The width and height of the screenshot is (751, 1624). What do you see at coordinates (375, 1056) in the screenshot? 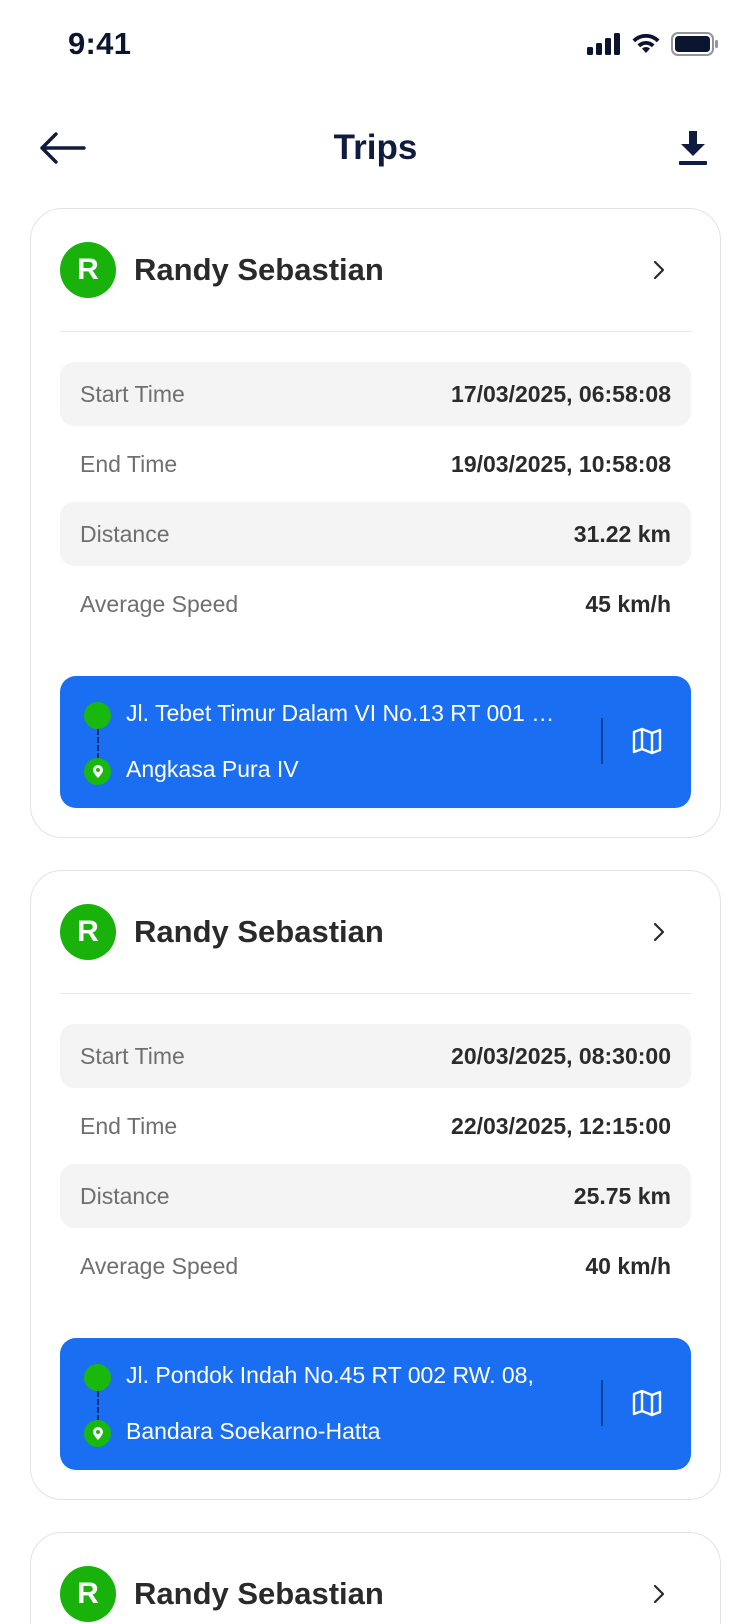
I see `start-time-row: Start Time 20/03/2025, 08:30:00` at bounding box center [375, 1056].